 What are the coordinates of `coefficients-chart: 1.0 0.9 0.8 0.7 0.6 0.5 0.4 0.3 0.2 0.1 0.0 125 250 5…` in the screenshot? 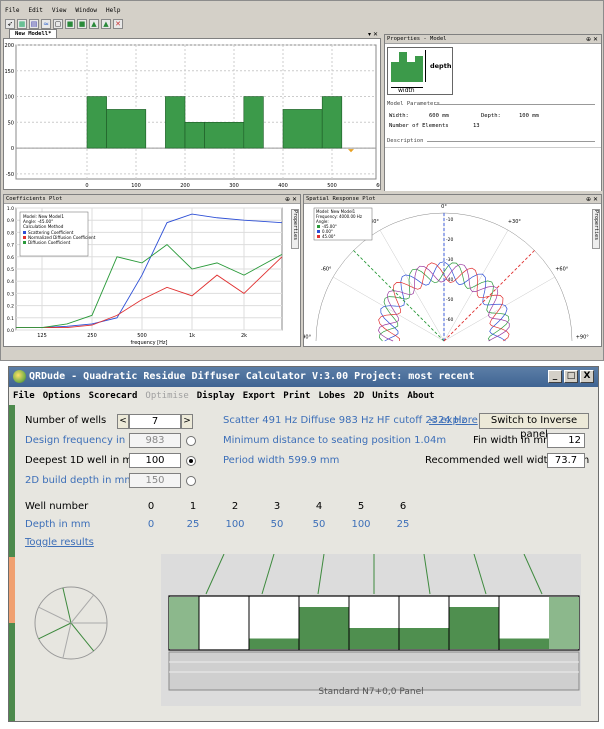 It's located at (145, 276).